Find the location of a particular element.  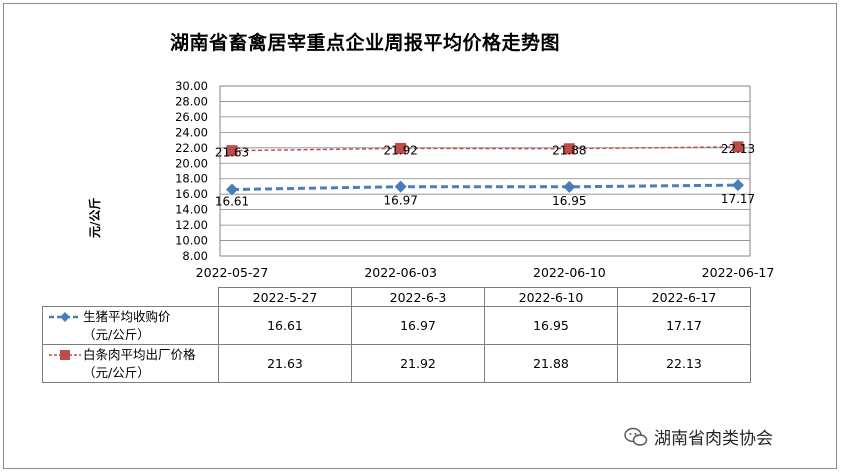

legend-entry-pork-price: 白条肉平均出厂价格 （元/公斤） is located at coordinates (130, 363).